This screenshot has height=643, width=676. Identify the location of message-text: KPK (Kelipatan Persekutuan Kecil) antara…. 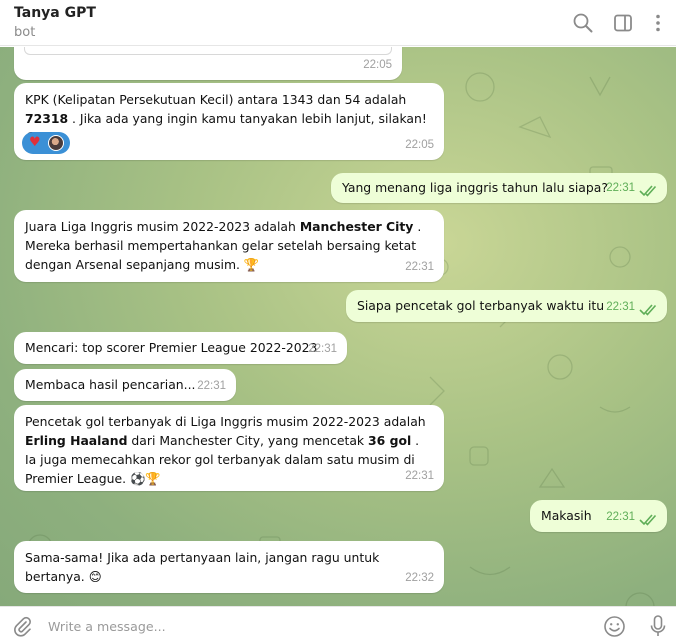
(226, 118).